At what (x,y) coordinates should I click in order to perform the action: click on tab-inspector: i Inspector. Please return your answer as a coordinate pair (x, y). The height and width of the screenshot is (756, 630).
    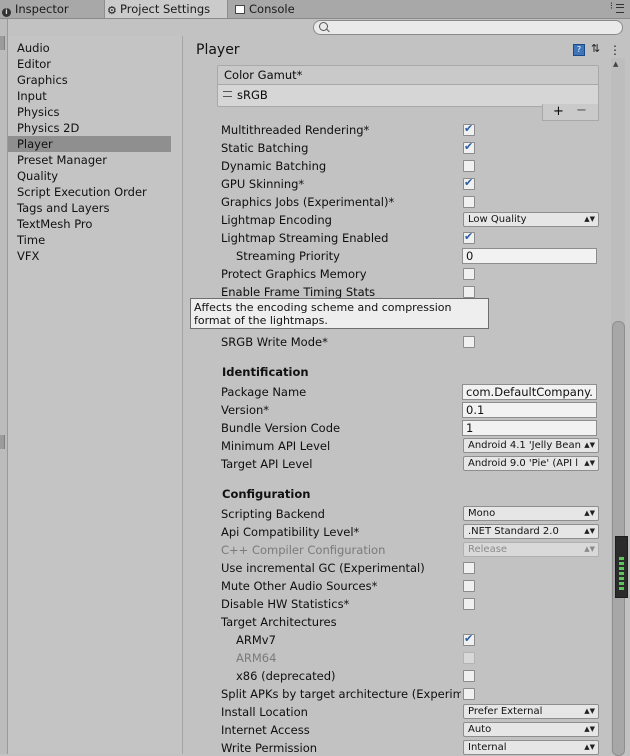
    Looking at the image, I should click on (53, 9).